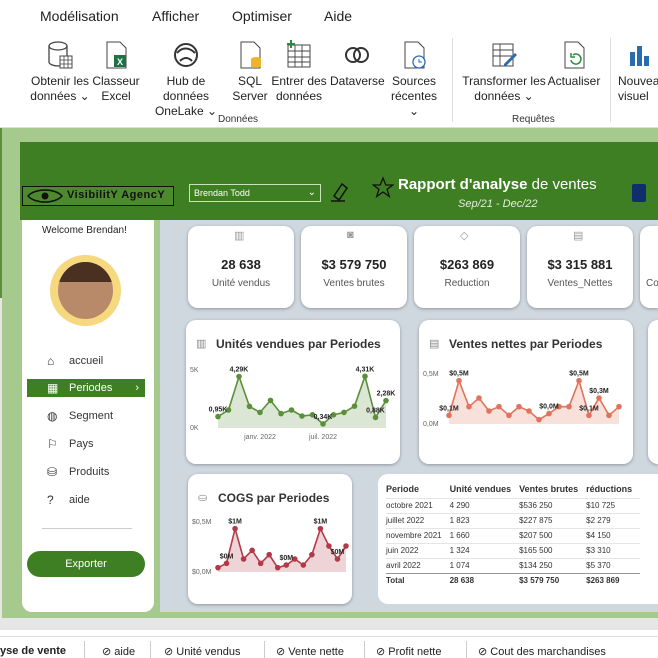  I want to click on kpi-label: Co, so click(652, 283).